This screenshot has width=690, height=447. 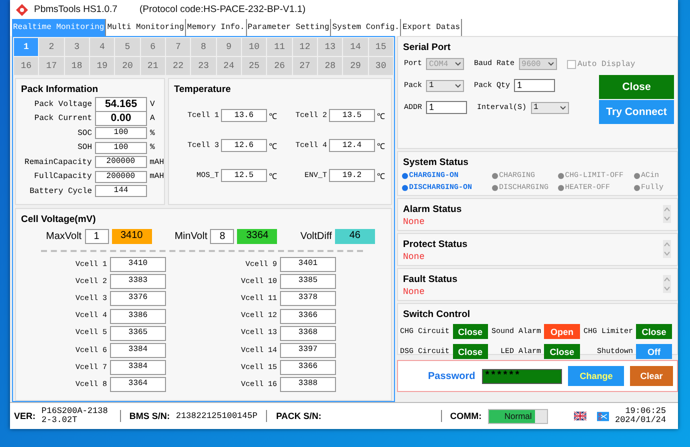 I want to click on tab: Multi Monitoring, so click(x=146, y=27).